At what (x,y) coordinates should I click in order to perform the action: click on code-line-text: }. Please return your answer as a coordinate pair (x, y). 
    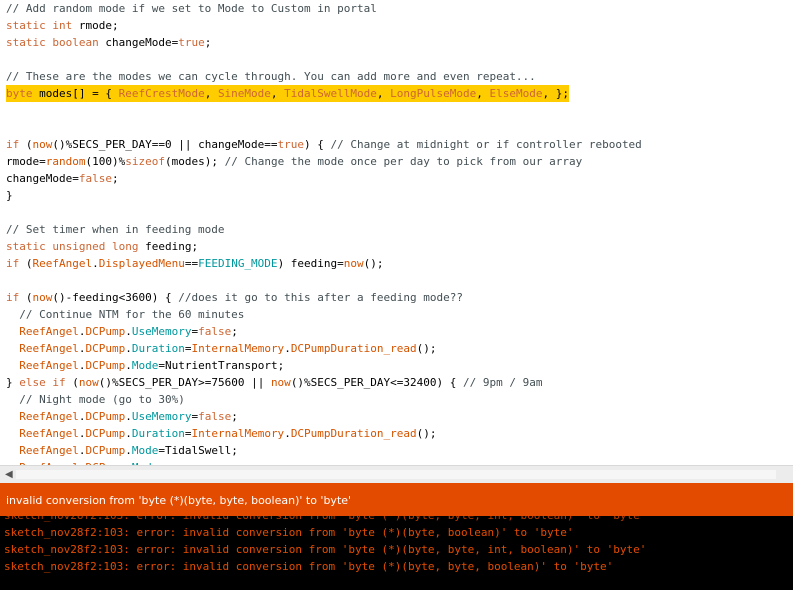
    Looking at the image, I should click on (9, 195).